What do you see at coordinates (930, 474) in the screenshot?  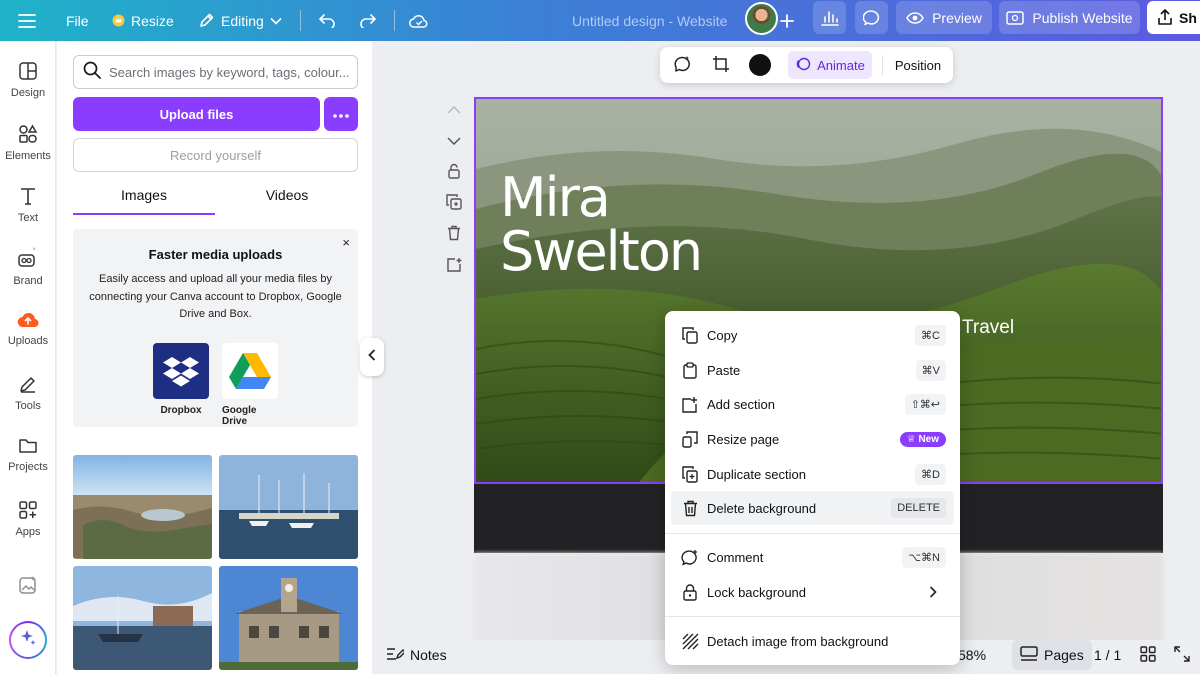 I see `shortcut-badge: ⌘D` at bounding box center [930, 474].